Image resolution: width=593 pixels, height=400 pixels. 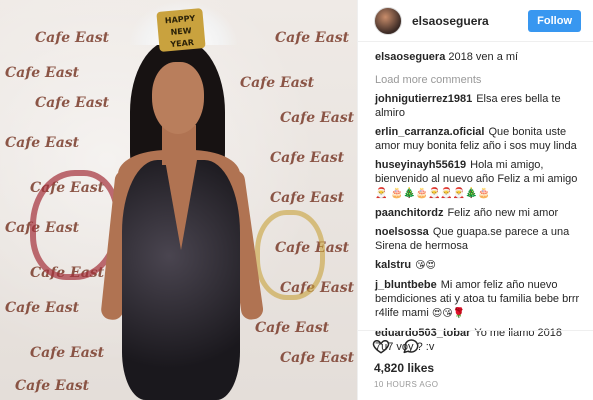 I want to click on comment-icon, so click(x=411, y=346).